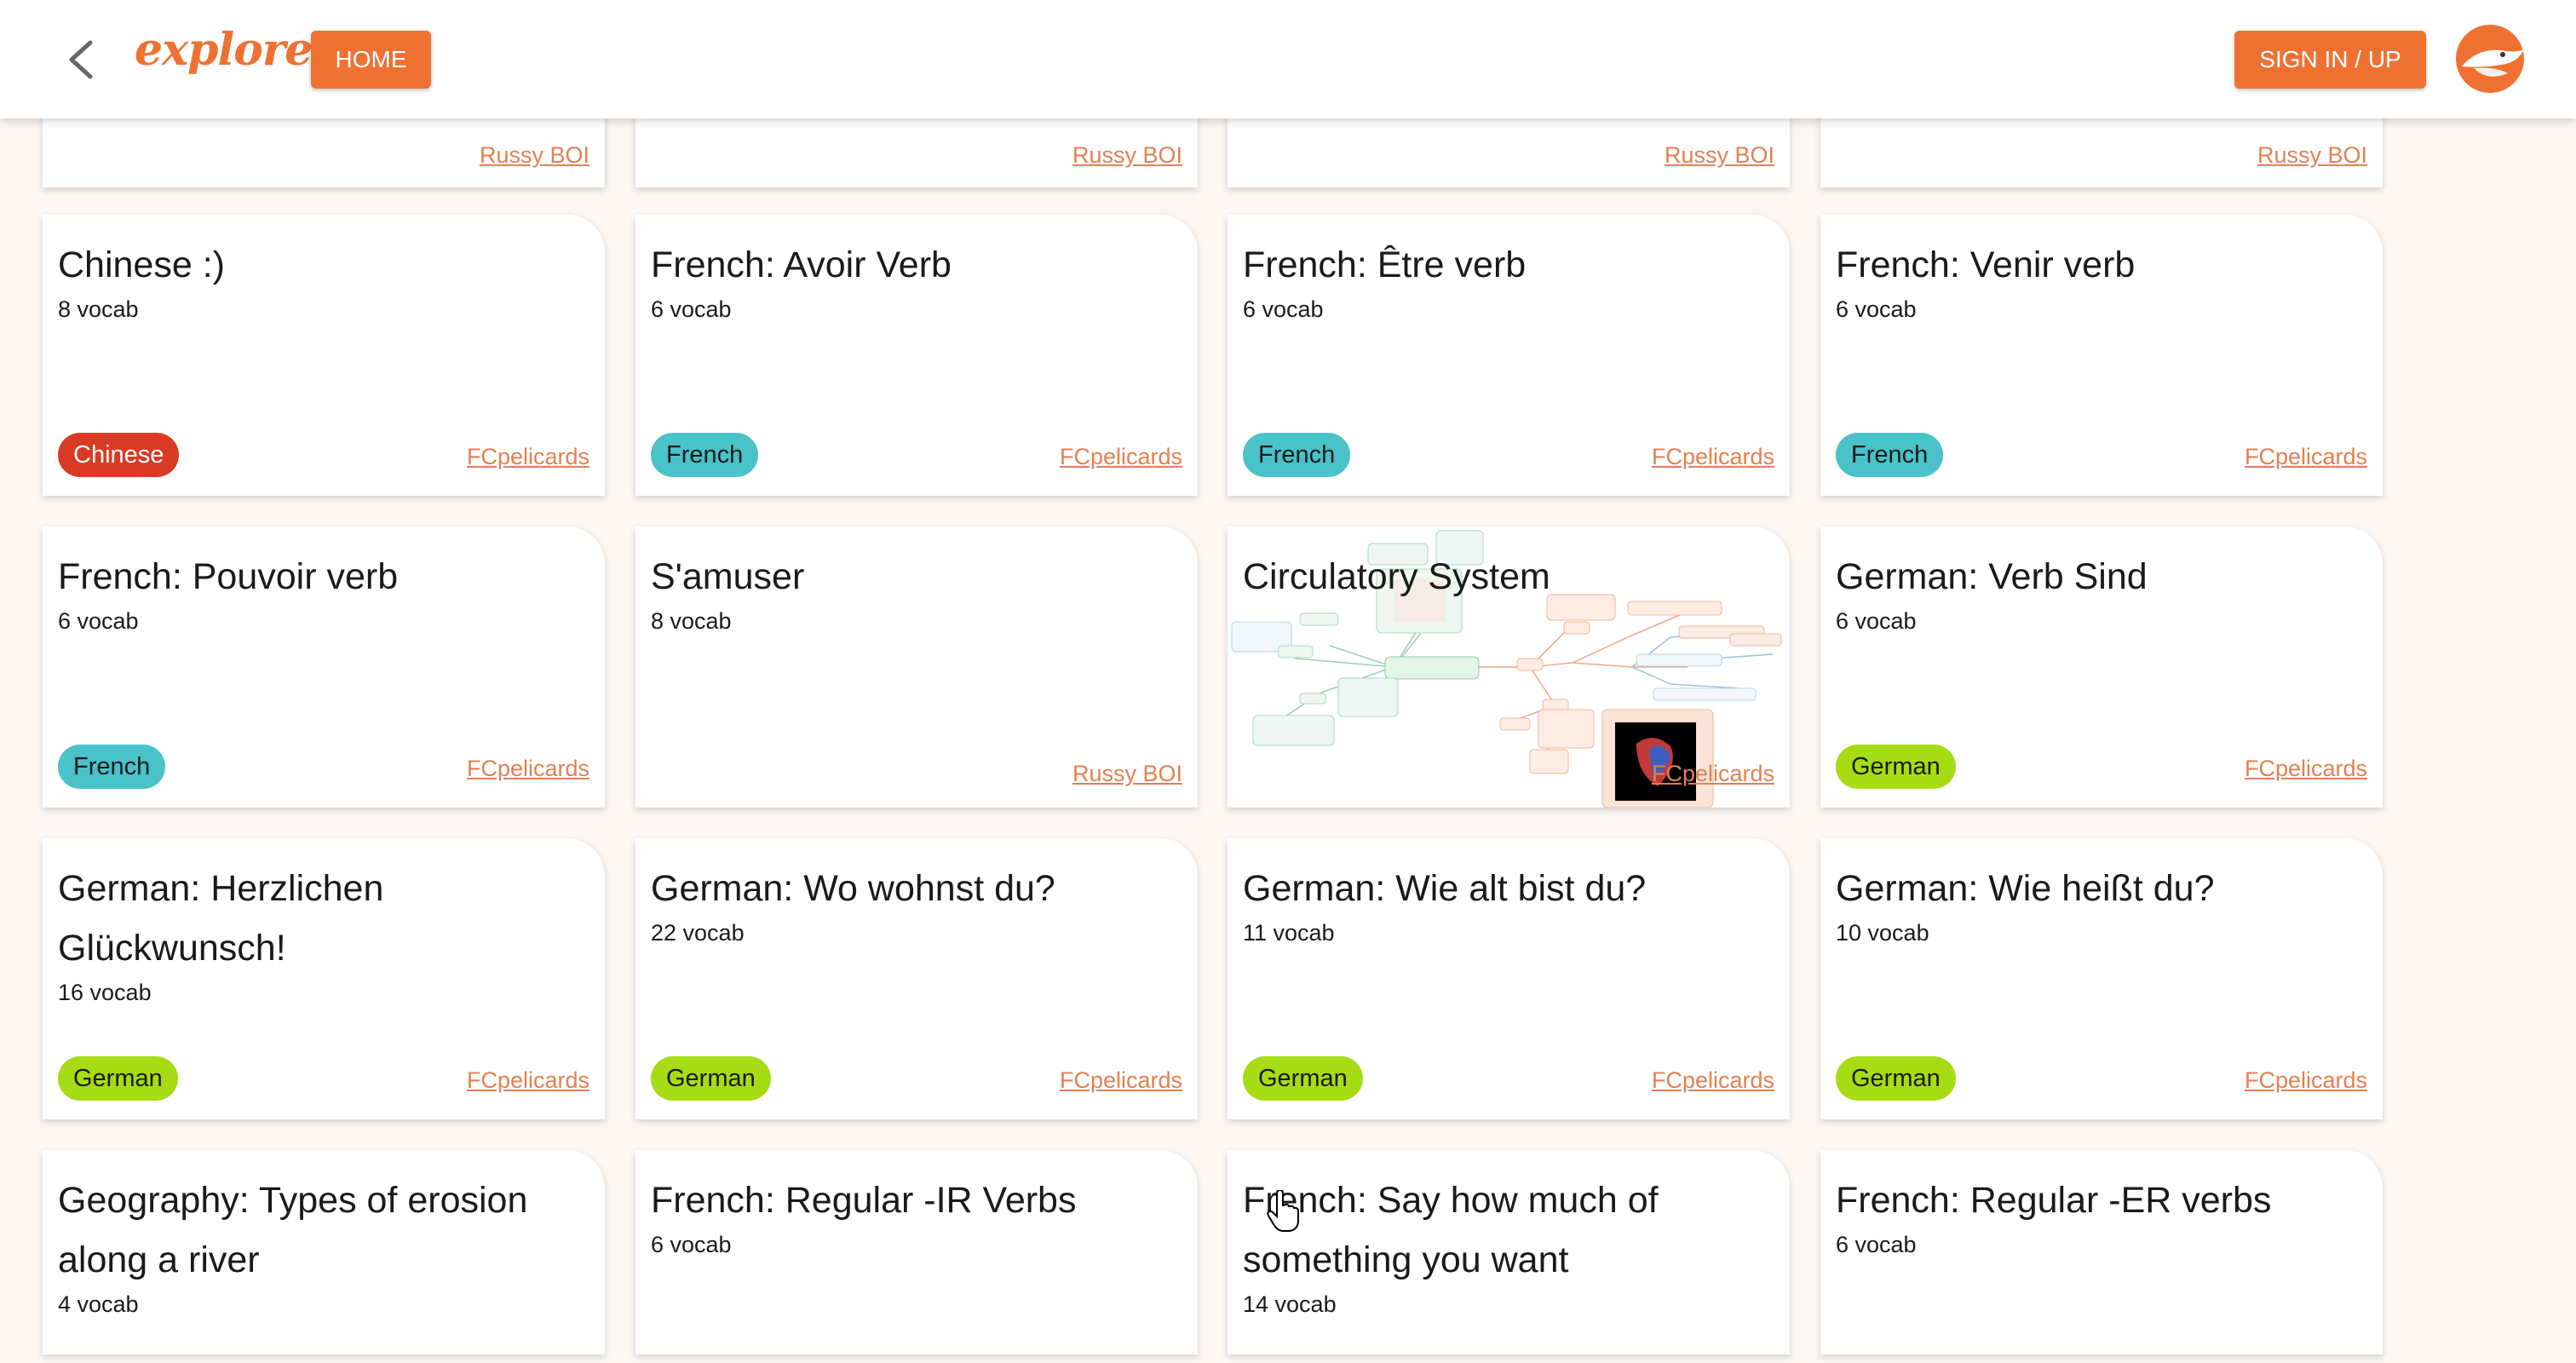 The height and width of the screenshot is (1363, 2576). I want to click on deck-title: German: Wie alt bist du?, so click(1445, 888).